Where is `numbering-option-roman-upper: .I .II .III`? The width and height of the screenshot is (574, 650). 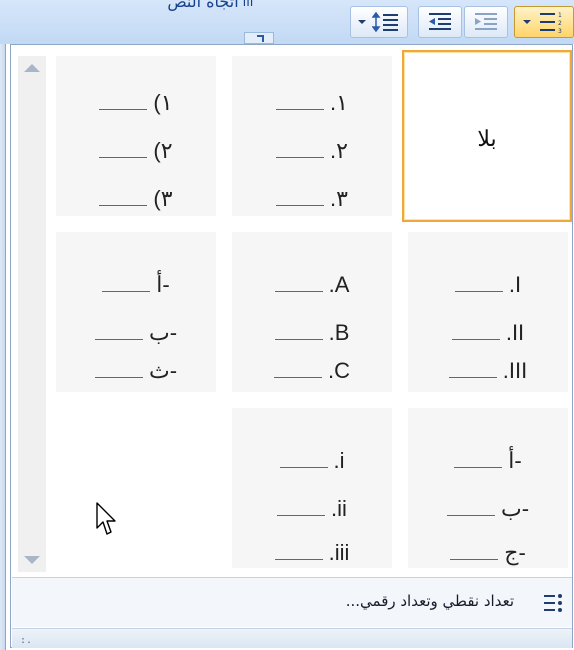 numbering-option-roman-upper: .I .II .III is located at coordinates (488, 312).